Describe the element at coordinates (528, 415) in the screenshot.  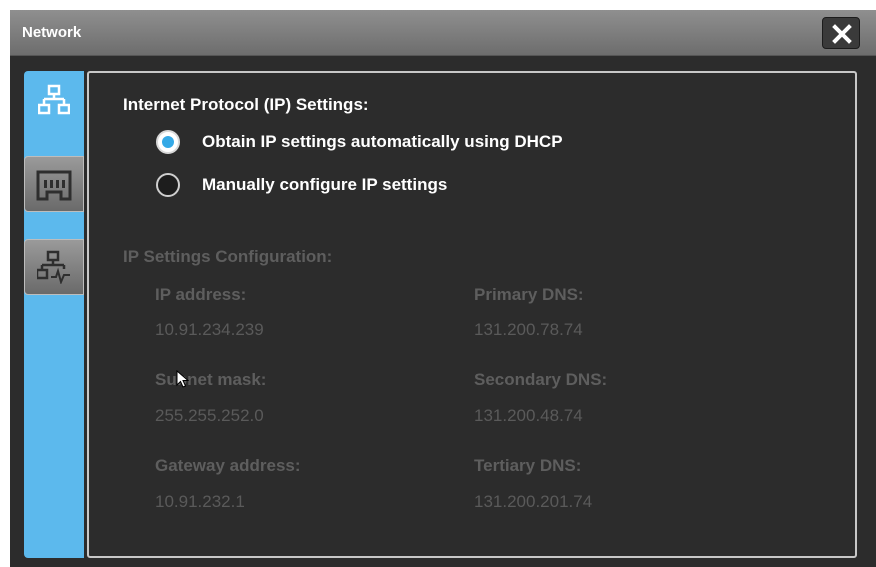
I see `secondary-dns-value: 131.200.48.74` at that location.